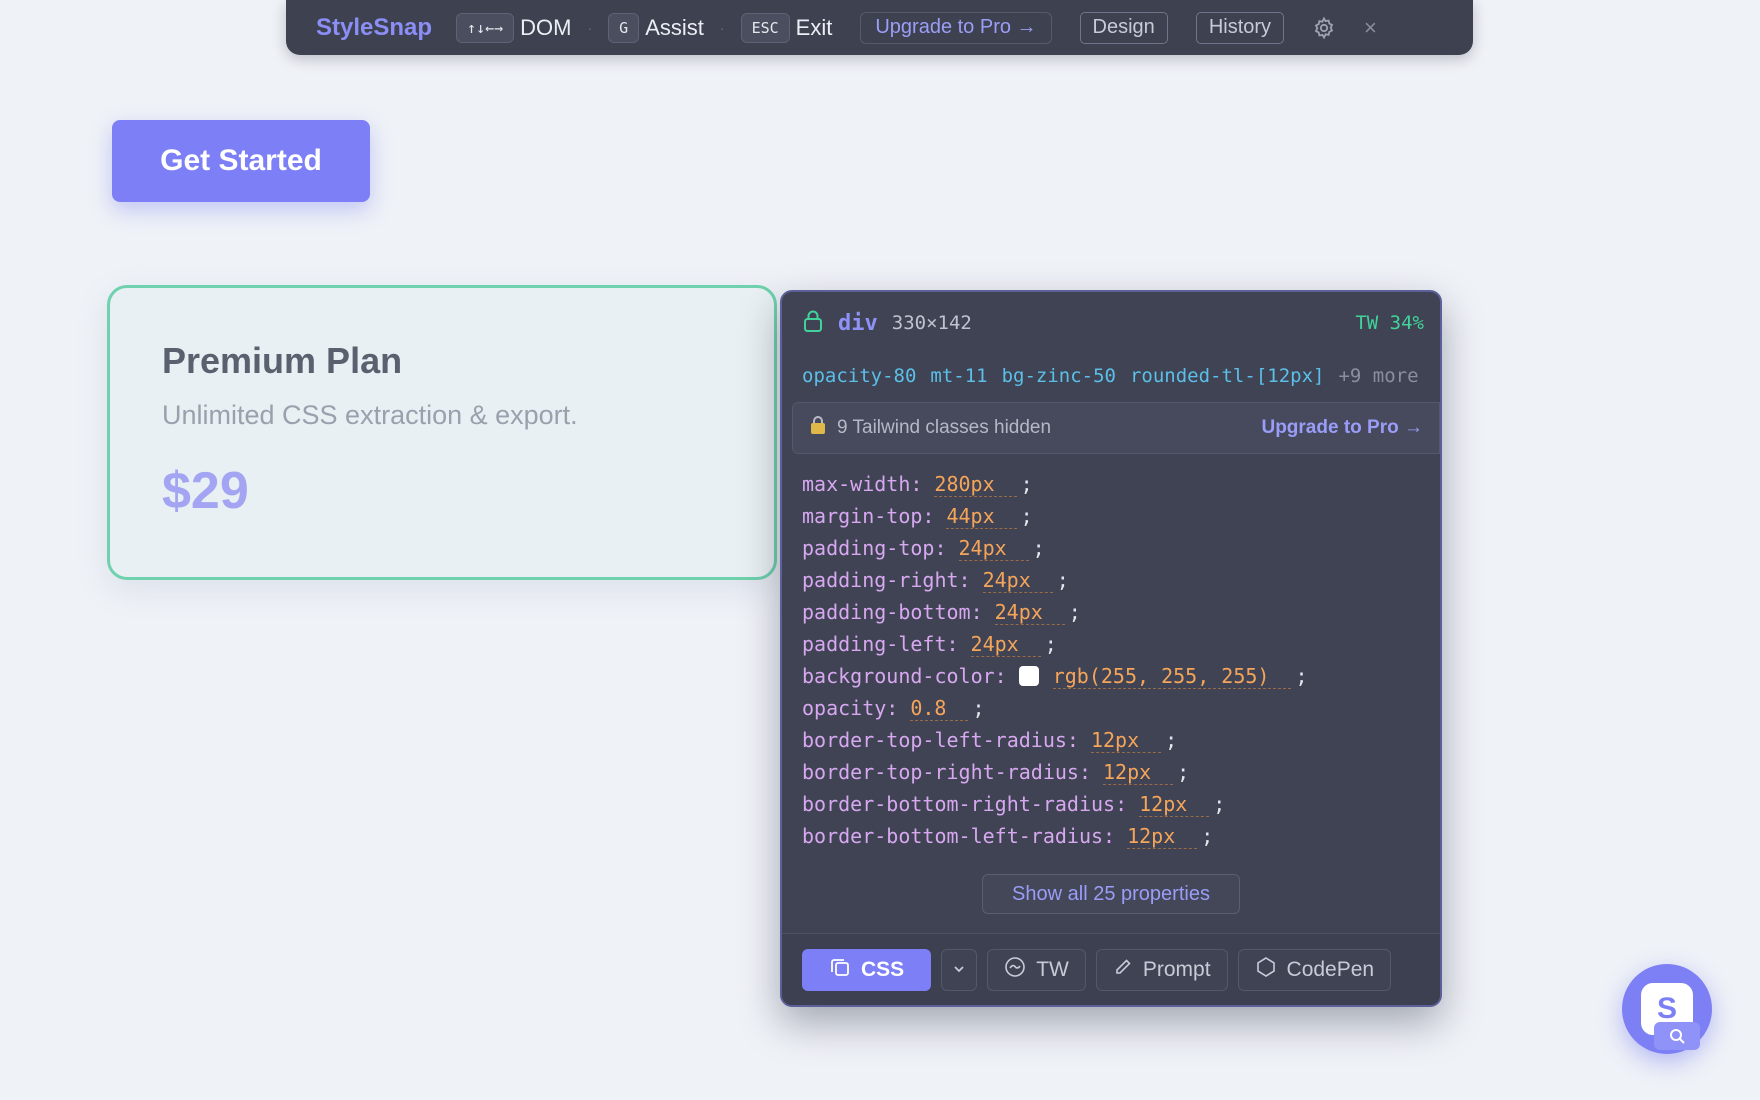 The width and height of the screenshot is (1760, 1100). What do you see at coordinates (818, 428) in the screenshot?
I see `padlock-icon` at bounding box center [818, 428].